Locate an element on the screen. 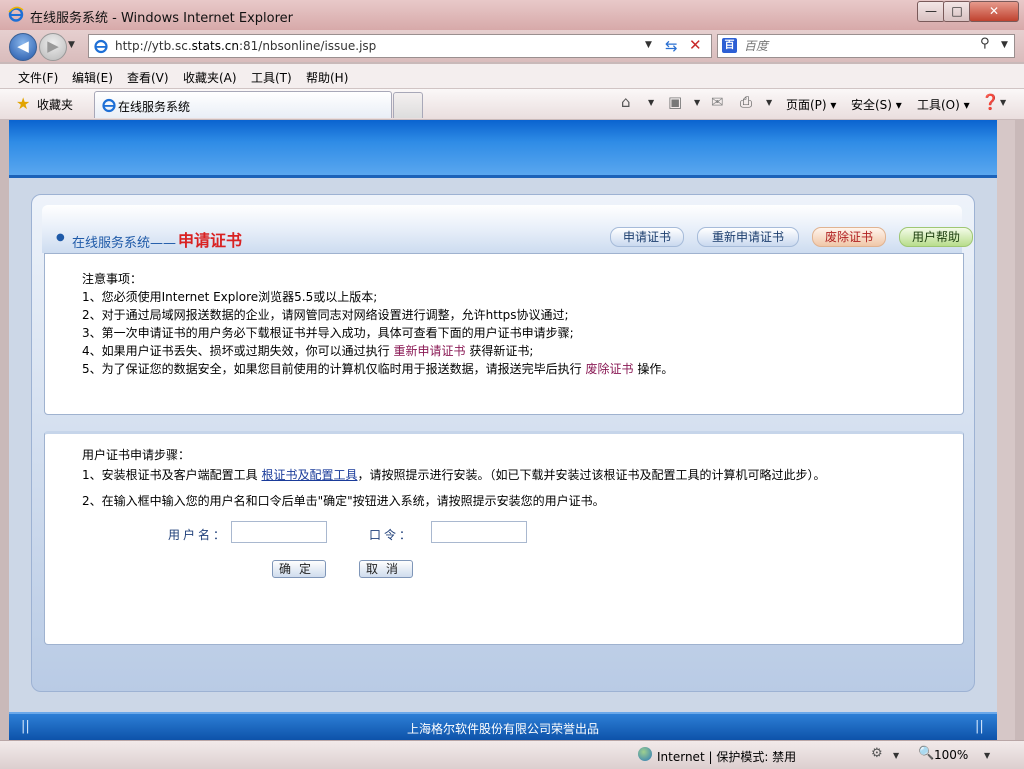 The image size is (1024, 769). page-footer: || 上海格尔软件股份有限公司荣誉出品 || is located at coordinates (503, 726).